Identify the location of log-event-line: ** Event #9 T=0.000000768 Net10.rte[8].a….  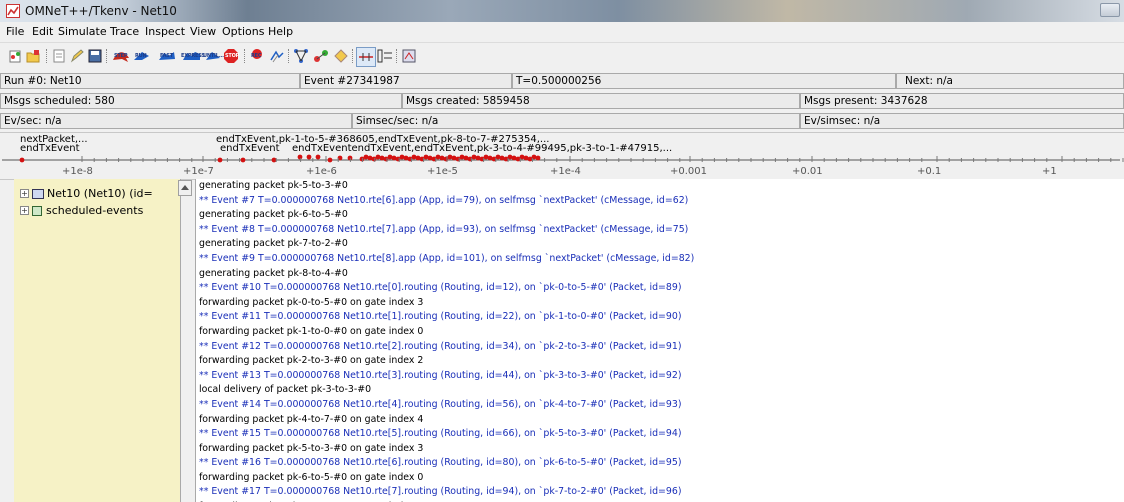
(447, 258).